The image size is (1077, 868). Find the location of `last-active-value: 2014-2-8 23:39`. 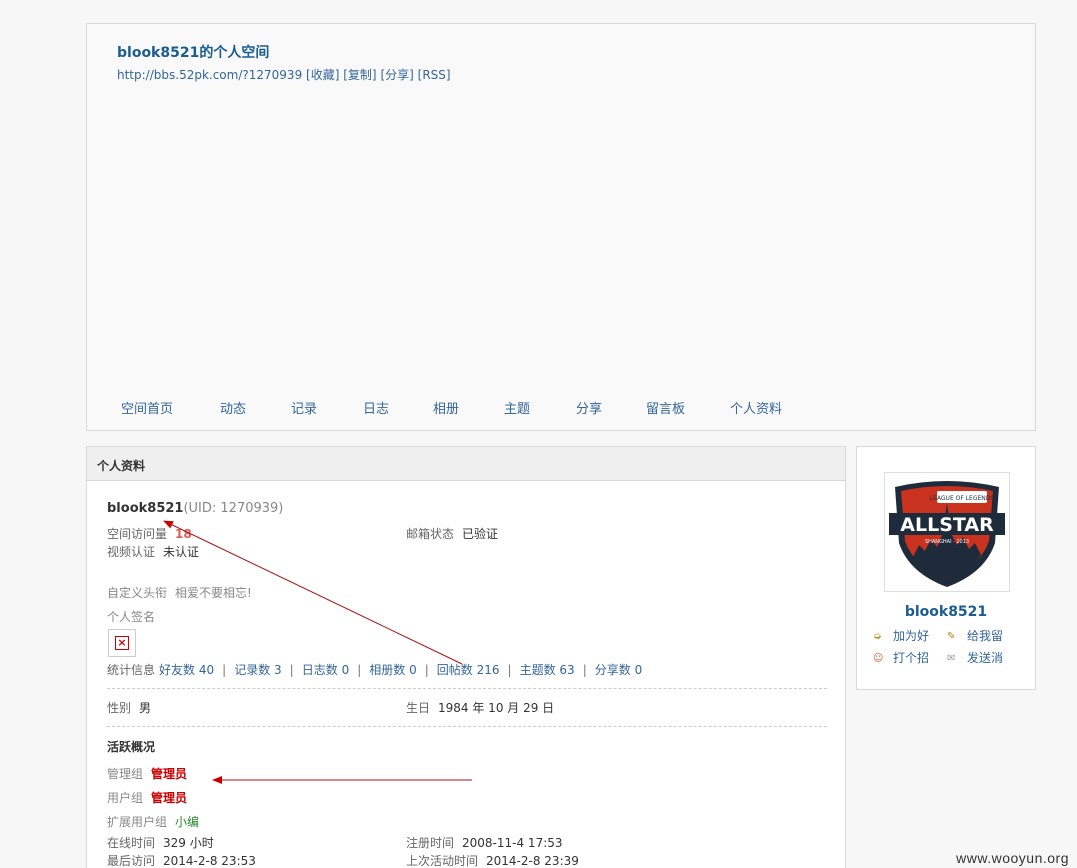

last-active-value: 2014-2-8 23:39 is located at coordinates (532, 861).